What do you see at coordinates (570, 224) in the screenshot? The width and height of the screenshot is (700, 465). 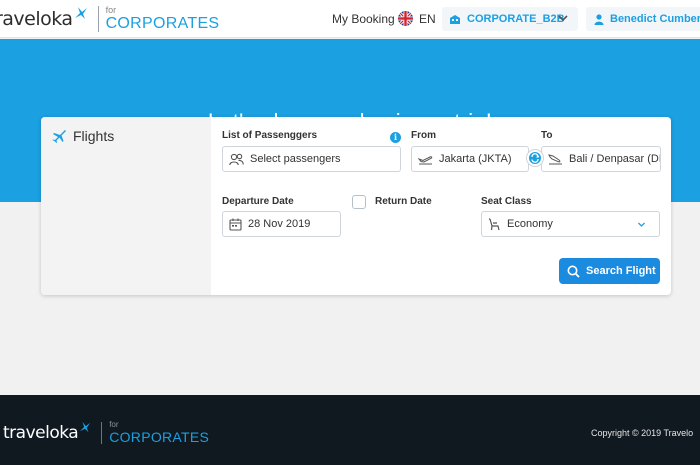 I see `seat-class-select: Economy` at bounding box center [570, 224].